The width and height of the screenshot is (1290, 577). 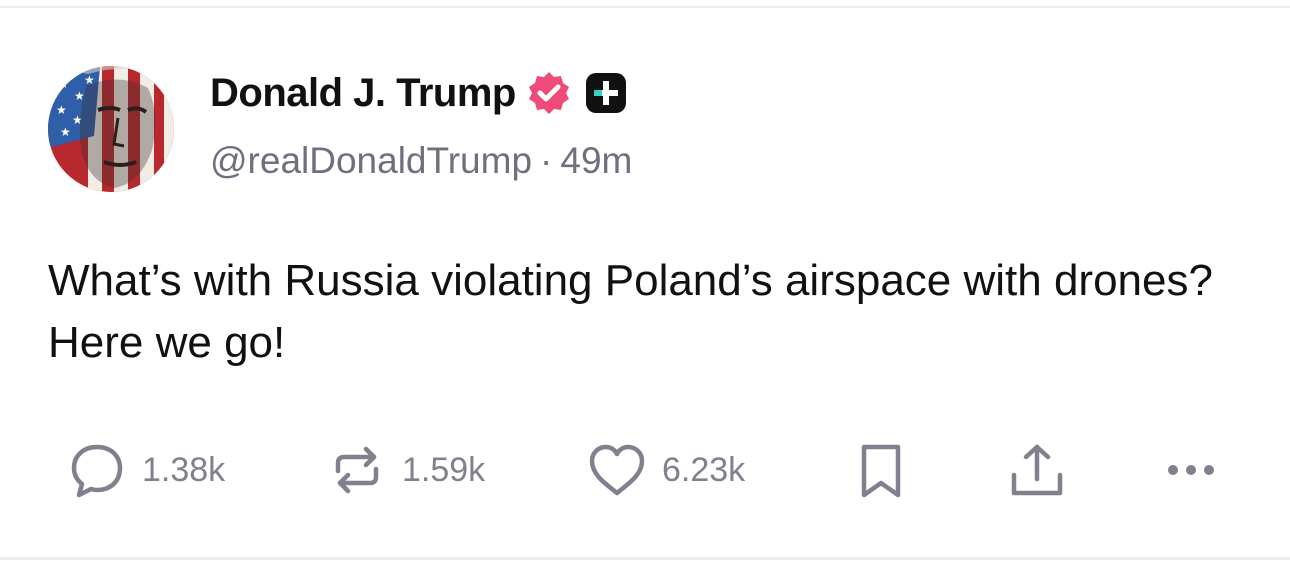 What do you see at coordinates (704, 469) in the screenshot?
I see `like-count: 6.23k` at bounding box center [704, 469].